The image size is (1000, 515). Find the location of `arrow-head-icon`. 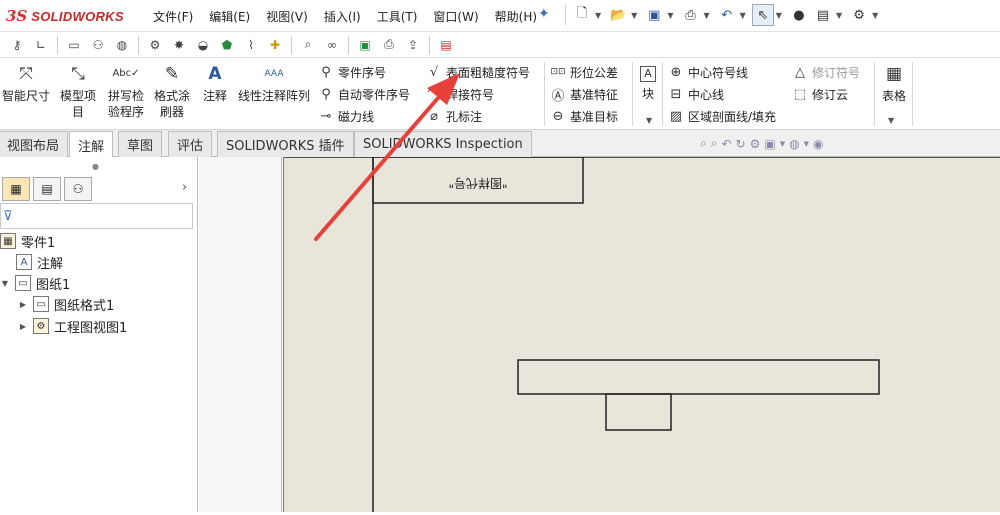

arrow-head-icon is located at coordinates (443, 89).